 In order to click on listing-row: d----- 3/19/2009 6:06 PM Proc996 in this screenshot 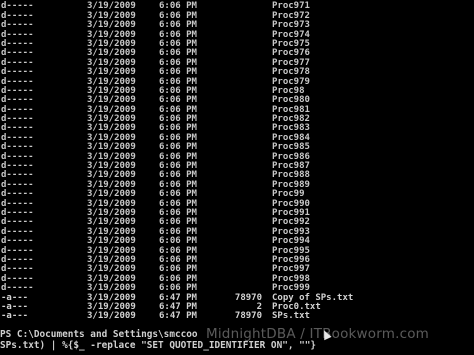, I will do `click(237, 260)`.